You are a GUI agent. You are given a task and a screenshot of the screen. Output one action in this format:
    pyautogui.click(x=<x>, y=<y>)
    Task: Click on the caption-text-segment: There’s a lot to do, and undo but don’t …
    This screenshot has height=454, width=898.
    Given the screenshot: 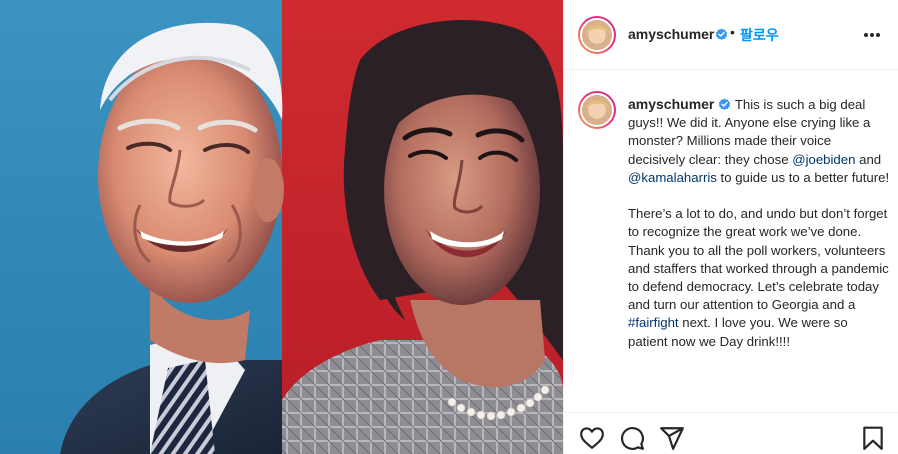 What is the action you would take?
    pyautogui.click(x=758, y=259)
    